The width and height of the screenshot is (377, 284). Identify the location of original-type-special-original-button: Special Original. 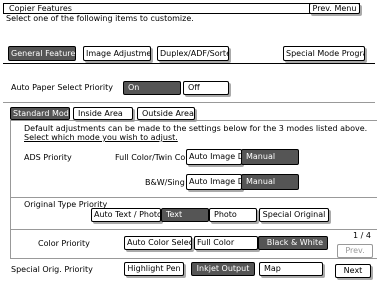
(294, 215).